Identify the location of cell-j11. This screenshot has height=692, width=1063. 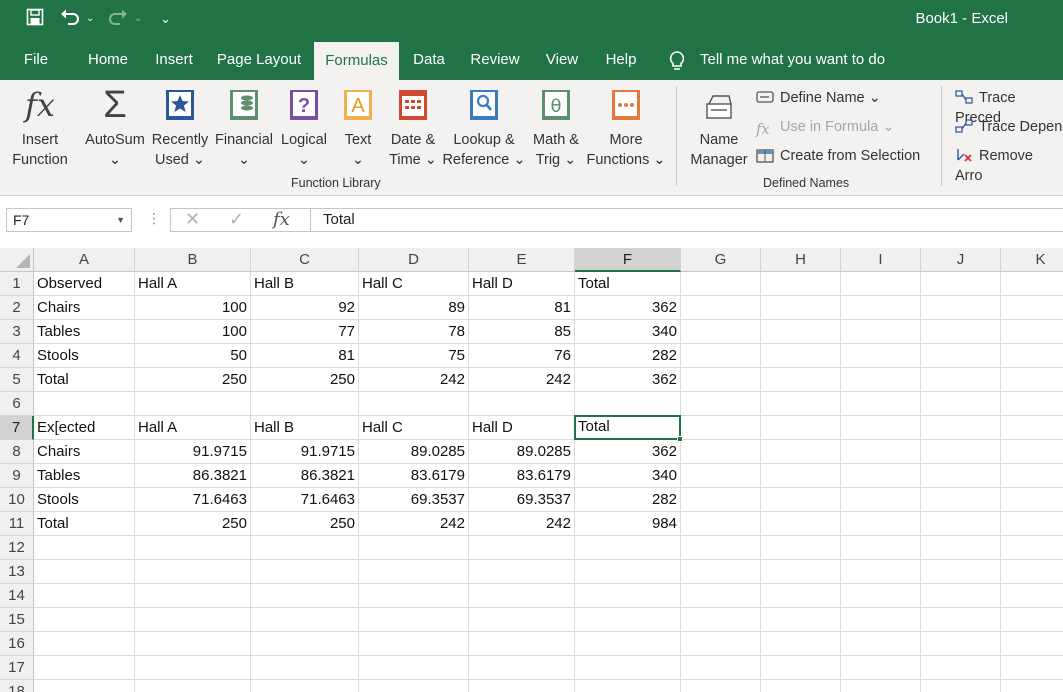
(961, 524).